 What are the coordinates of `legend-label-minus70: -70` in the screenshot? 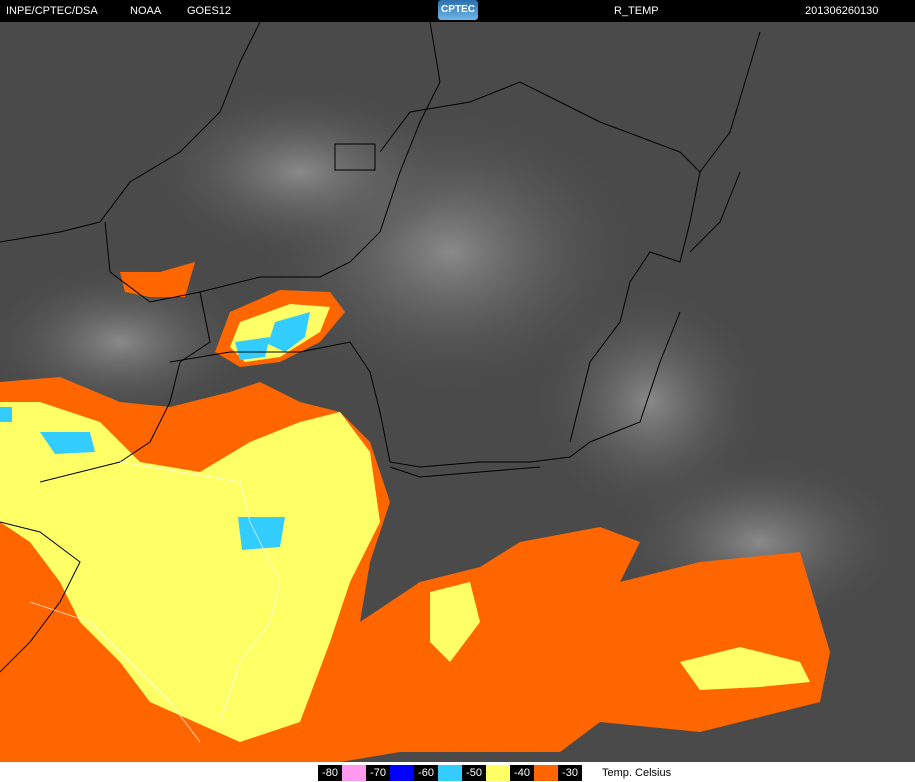 It's located at (378, 773).